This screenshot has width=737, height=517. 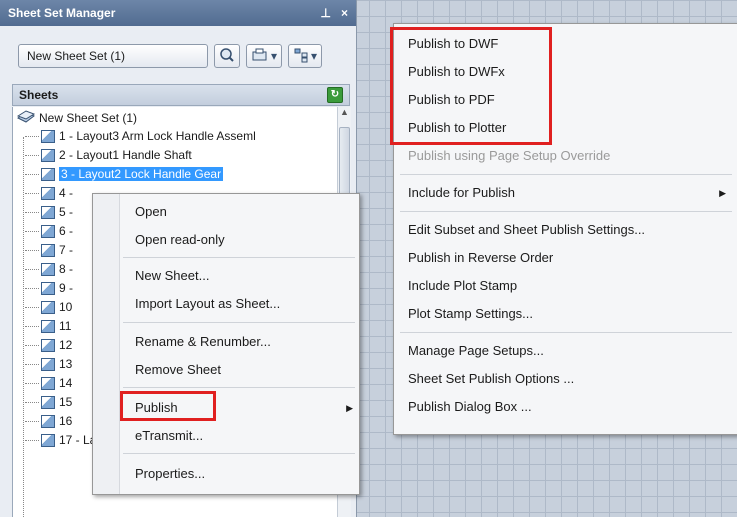 I want to click on tree-item: 12, so click(x=49, y=345).